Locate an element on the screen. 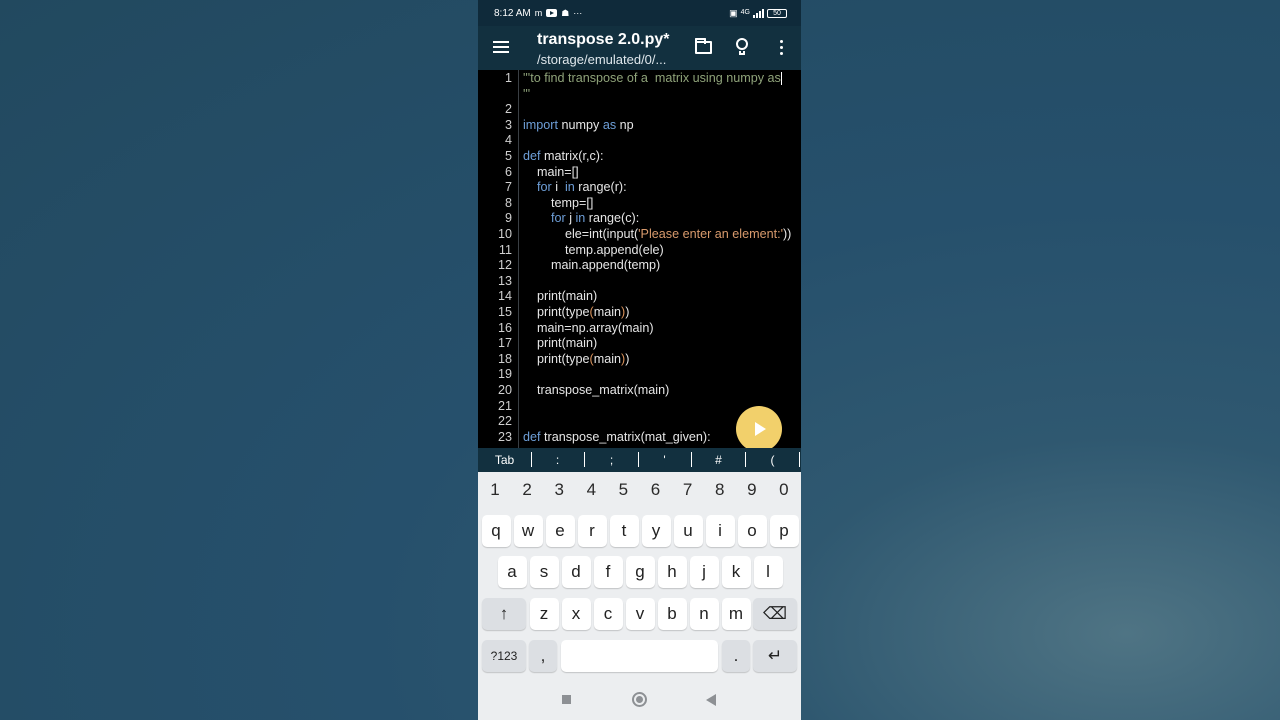 This screenshot has width=1280, height=720. code-line: 13 is located at coordinates (639, 282).